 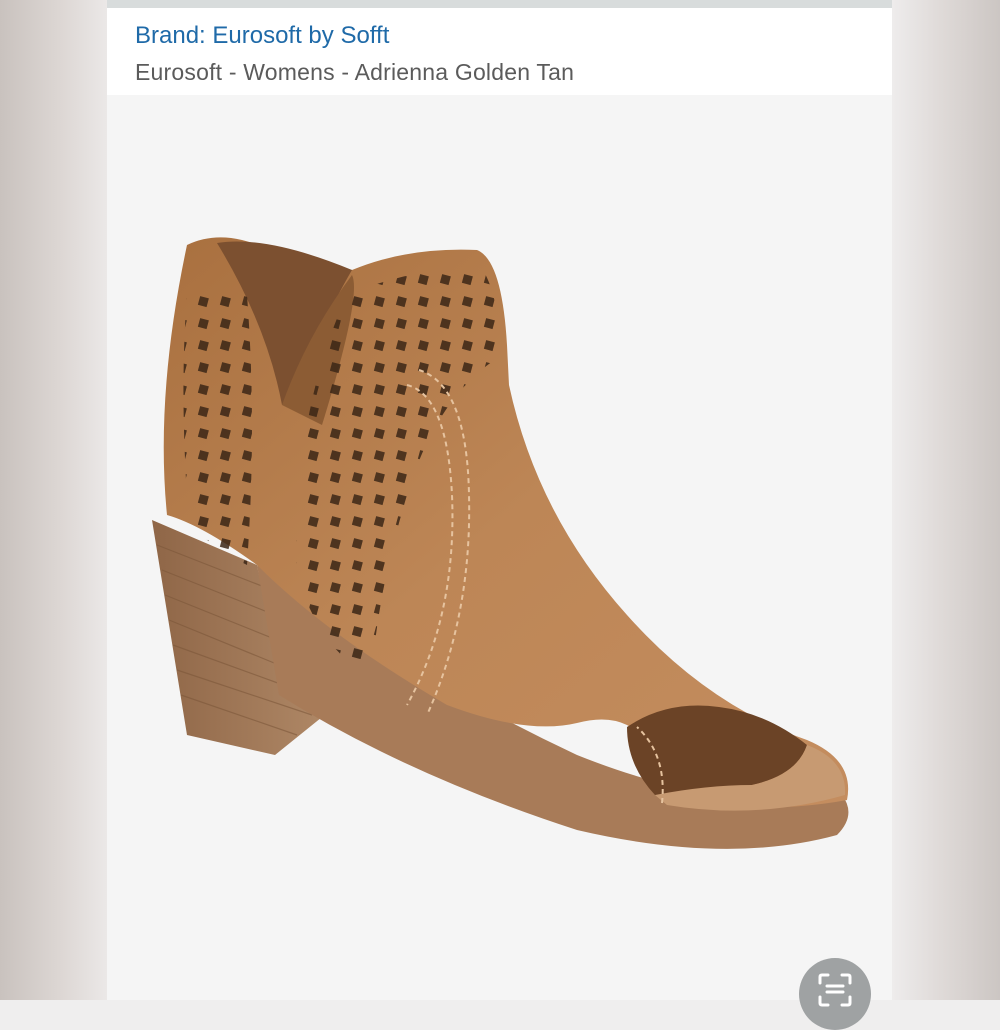 What do you see at coordinates (499, 4) in the screenshot?
I see `top-bar` at bounding box center [499, 4].